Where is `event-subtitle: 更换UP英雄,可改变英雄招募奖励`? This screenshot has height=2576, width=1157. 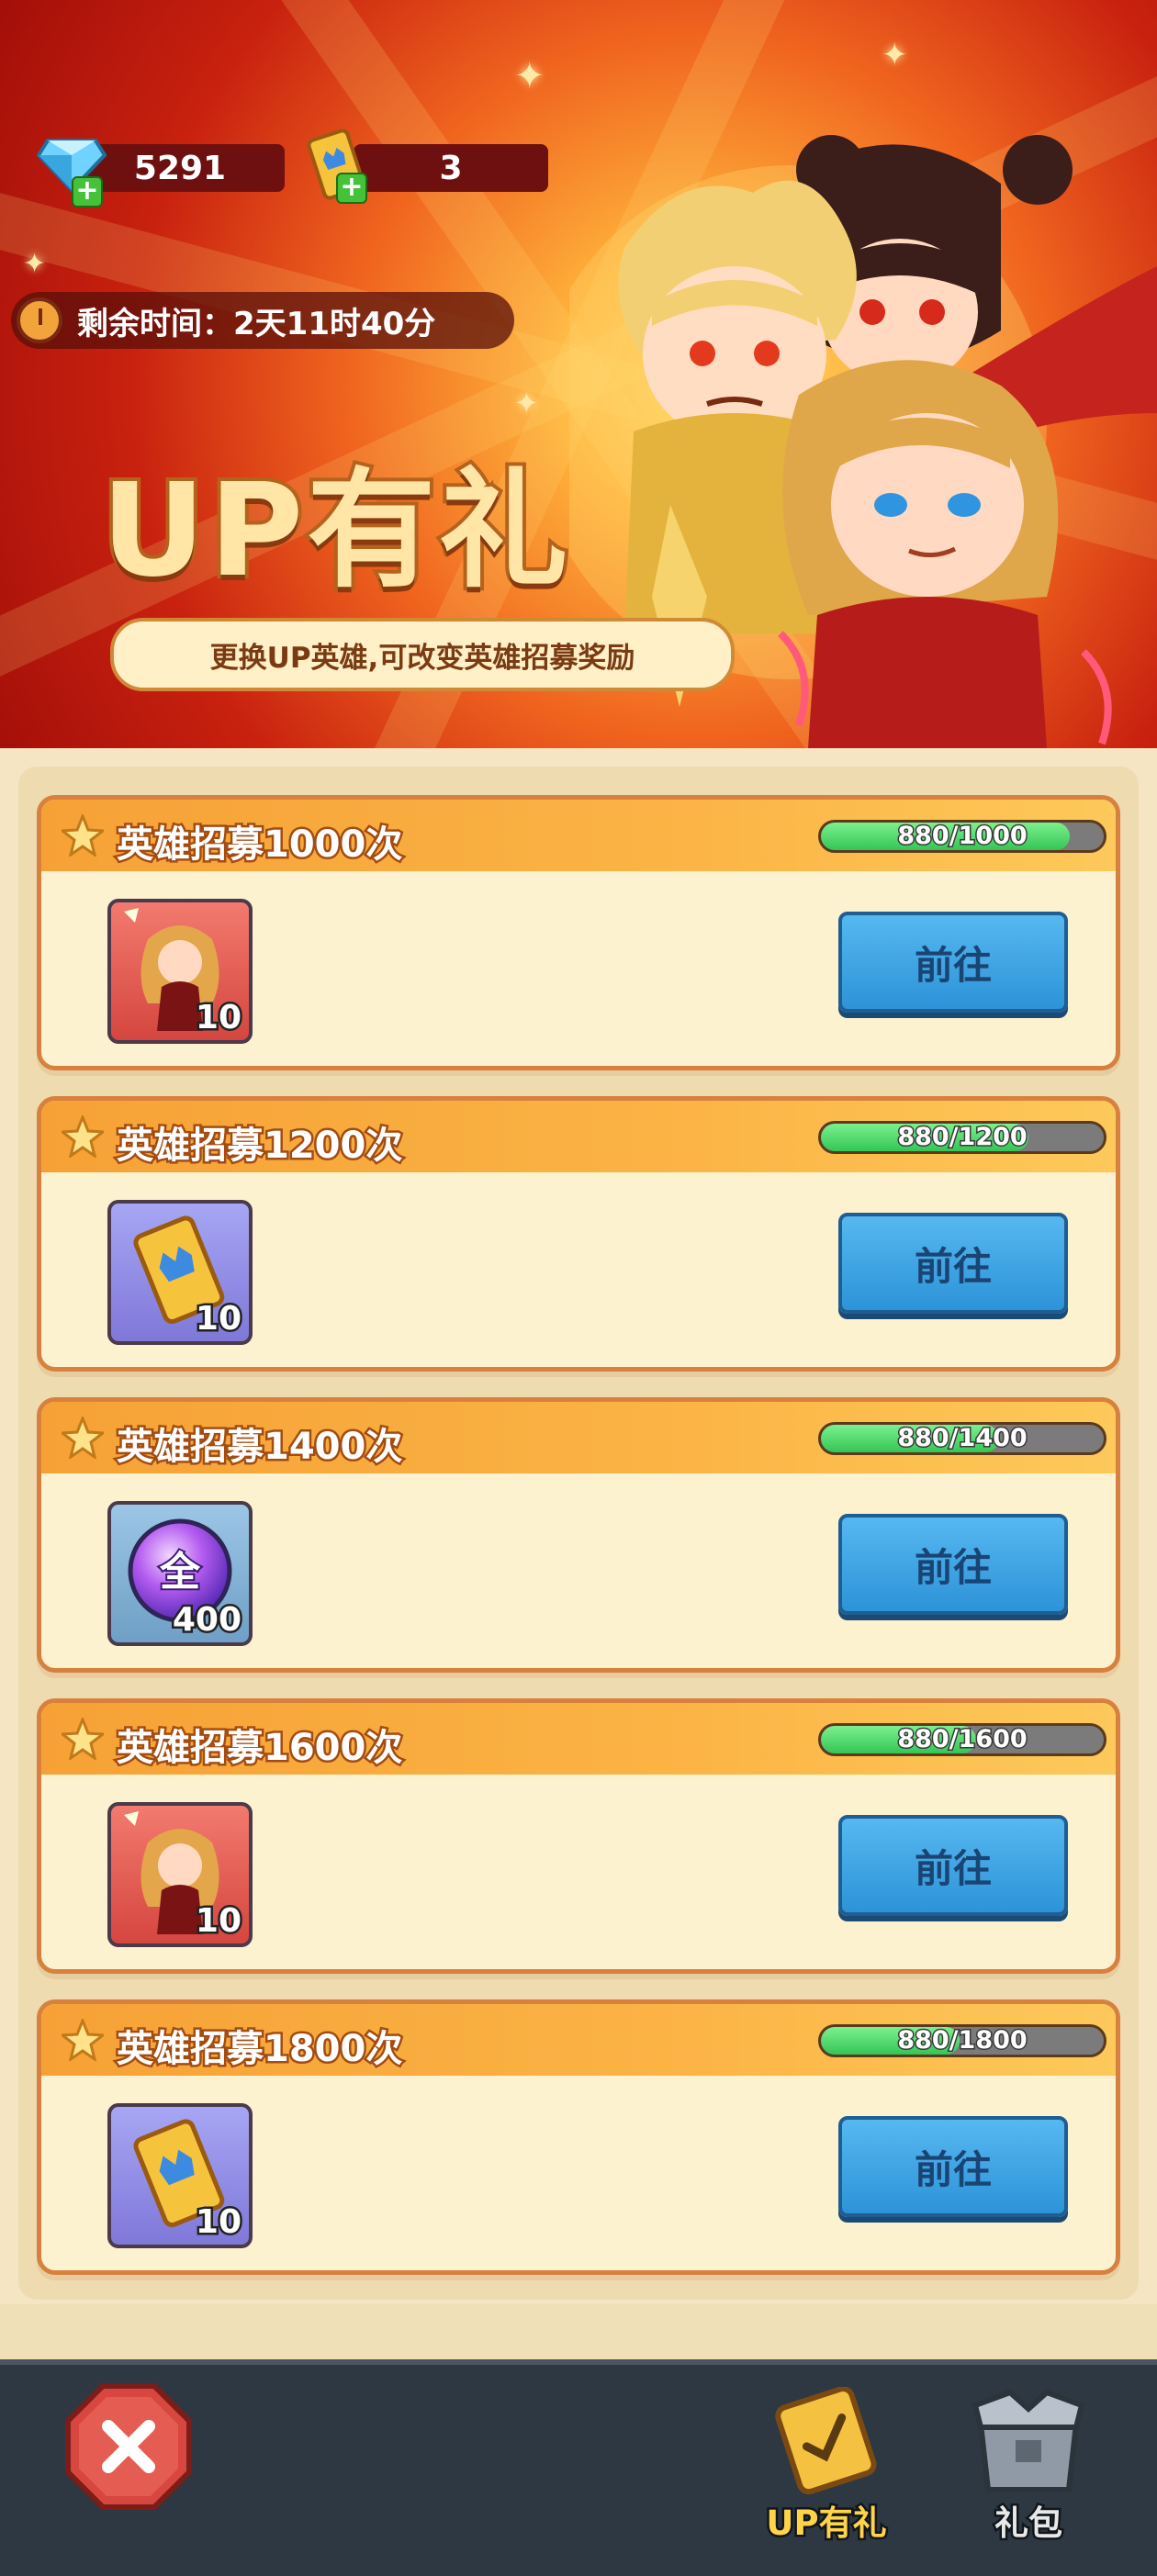
event-subtitle: 更换UP英雄,可改变英雄招募奖励 is located at coordinates (422, 658).